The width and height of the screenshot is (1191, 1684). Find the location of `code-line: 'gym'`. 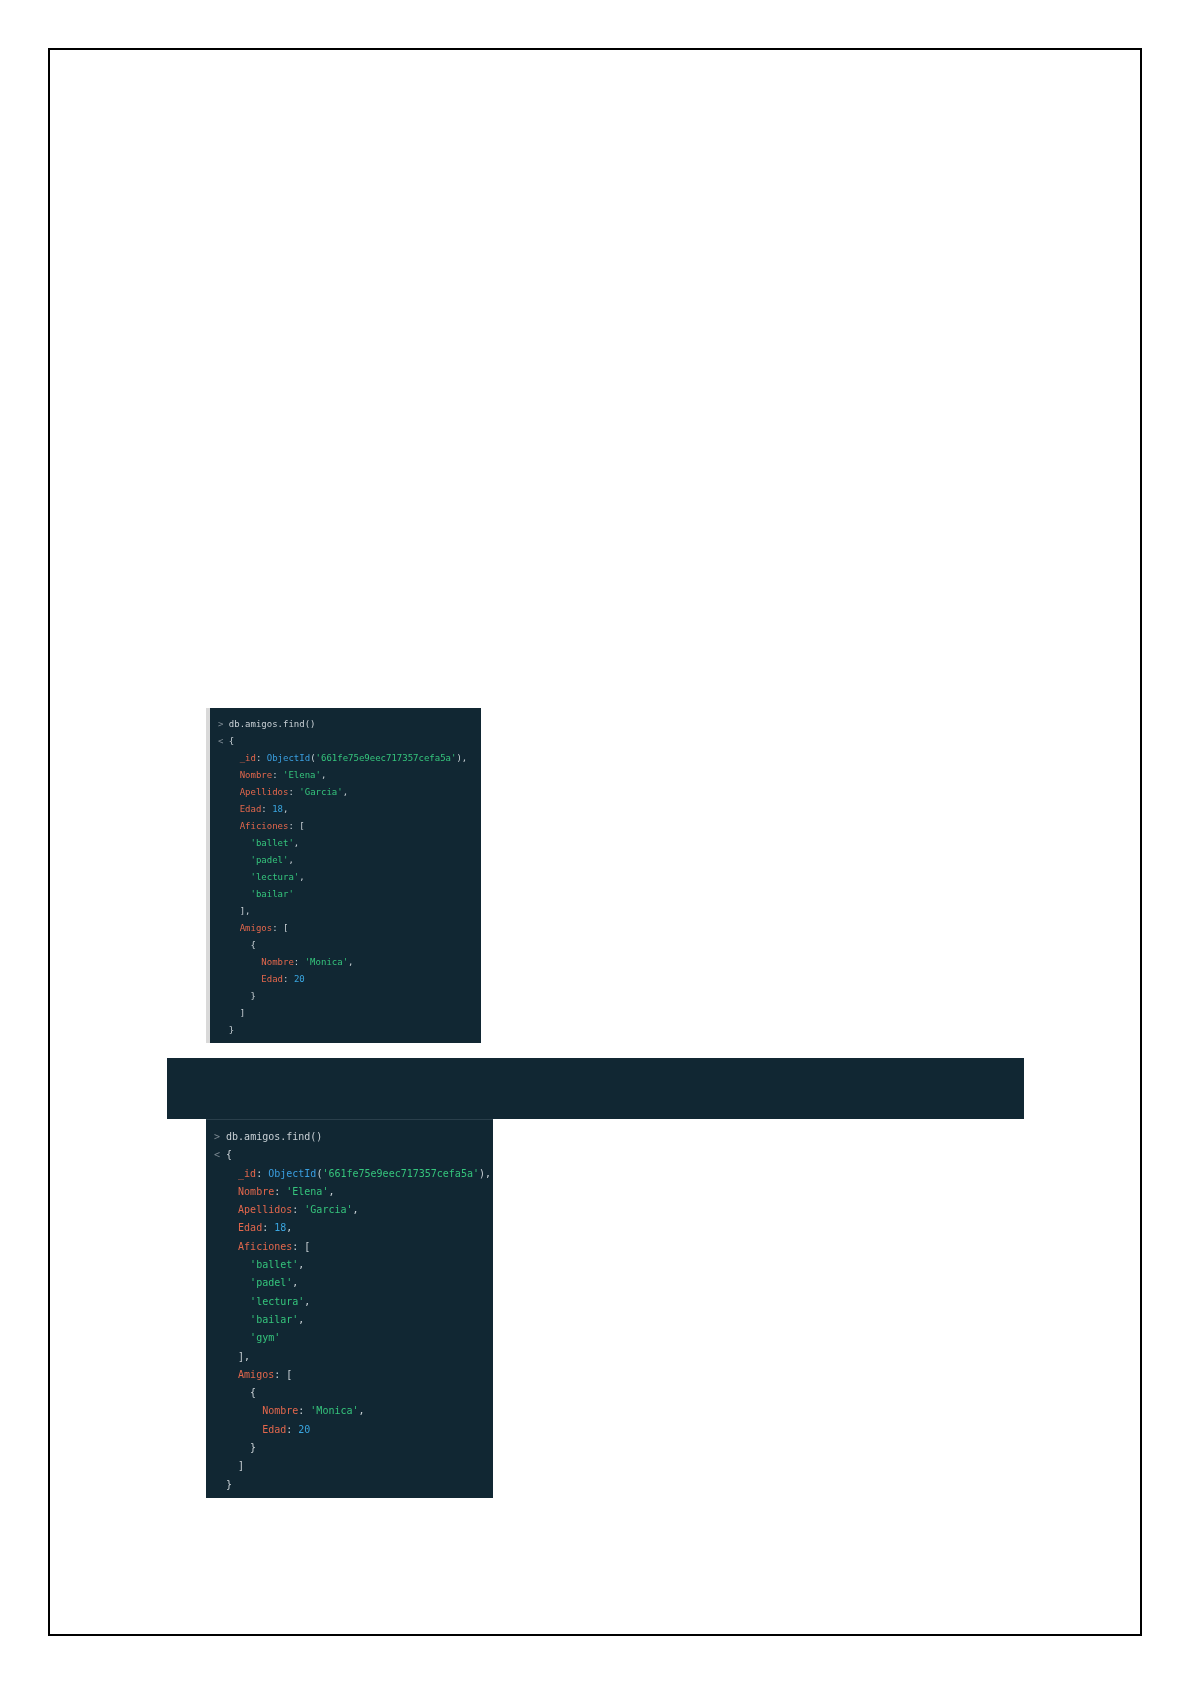

code-line: 'gym' is located at coordinates (265, 1338).